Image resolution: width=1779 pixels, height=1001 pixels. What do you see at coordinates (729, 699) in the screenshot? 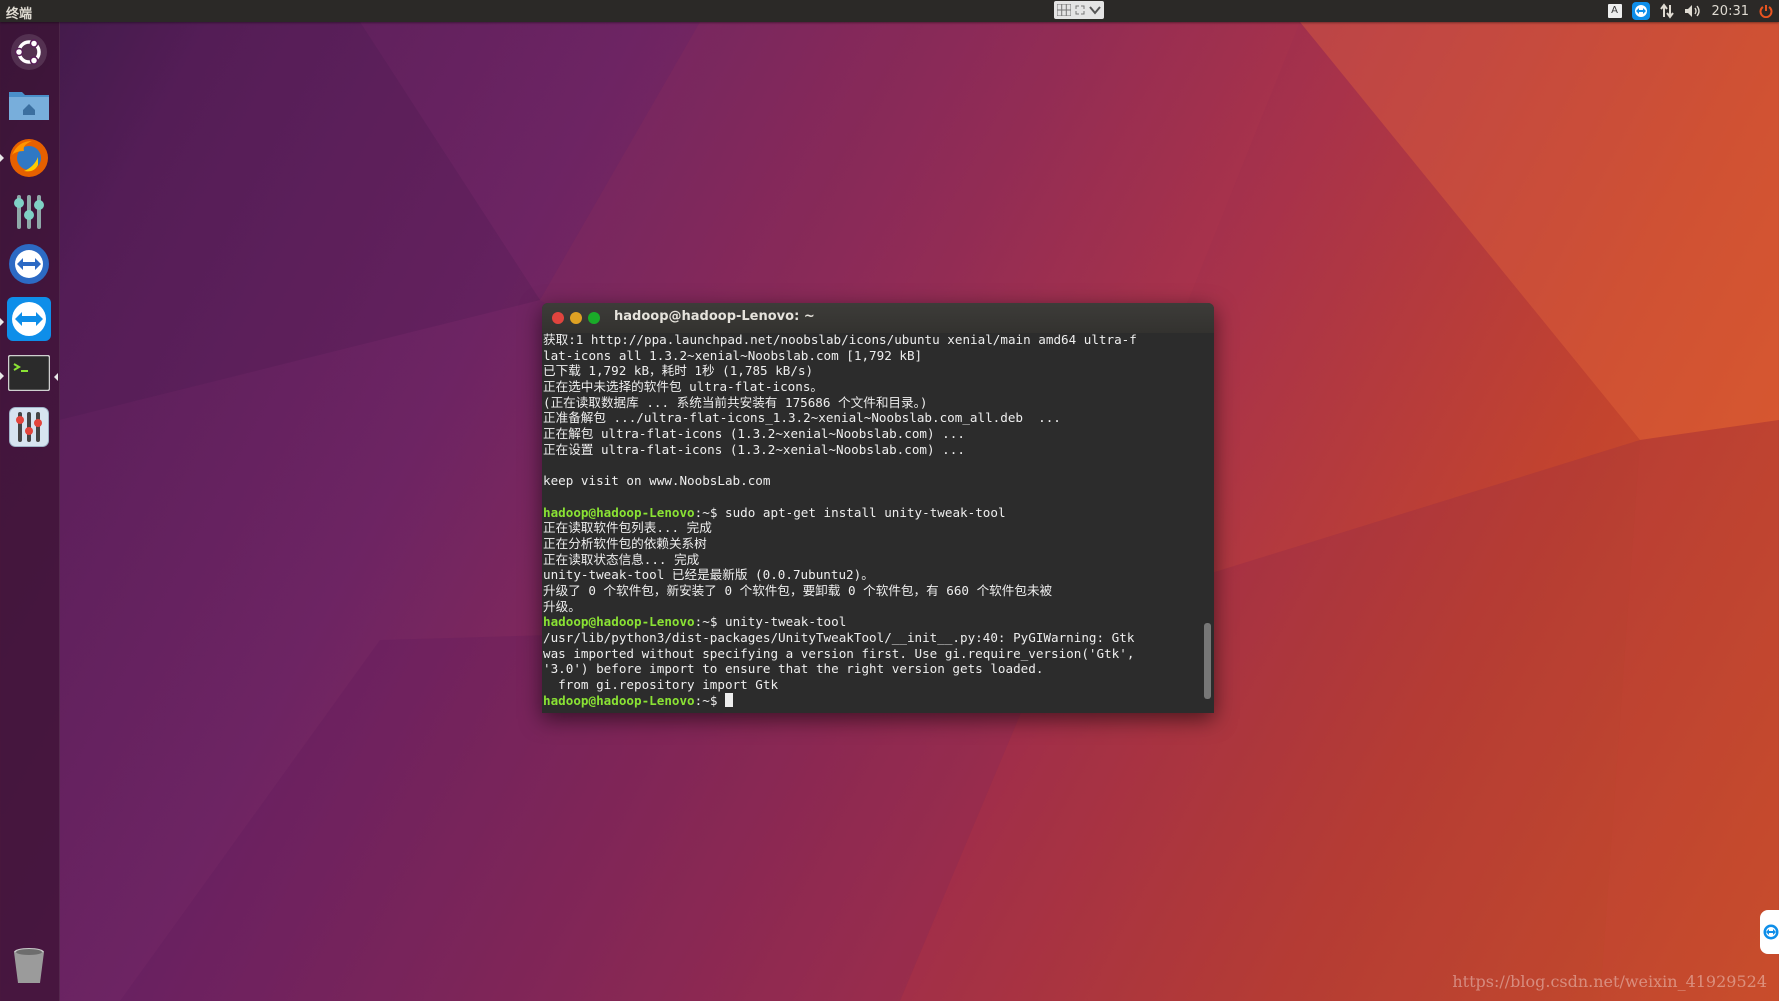
I see `text-cursor` at bounding box center [729, 699].